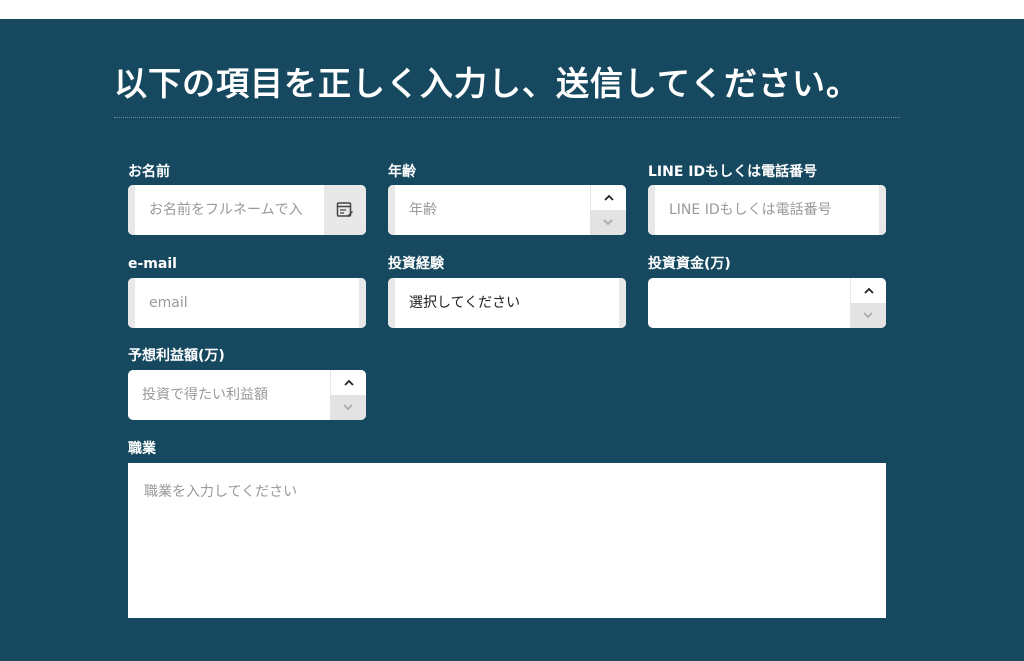  I want to click on heading-divider, so click(507, 117).